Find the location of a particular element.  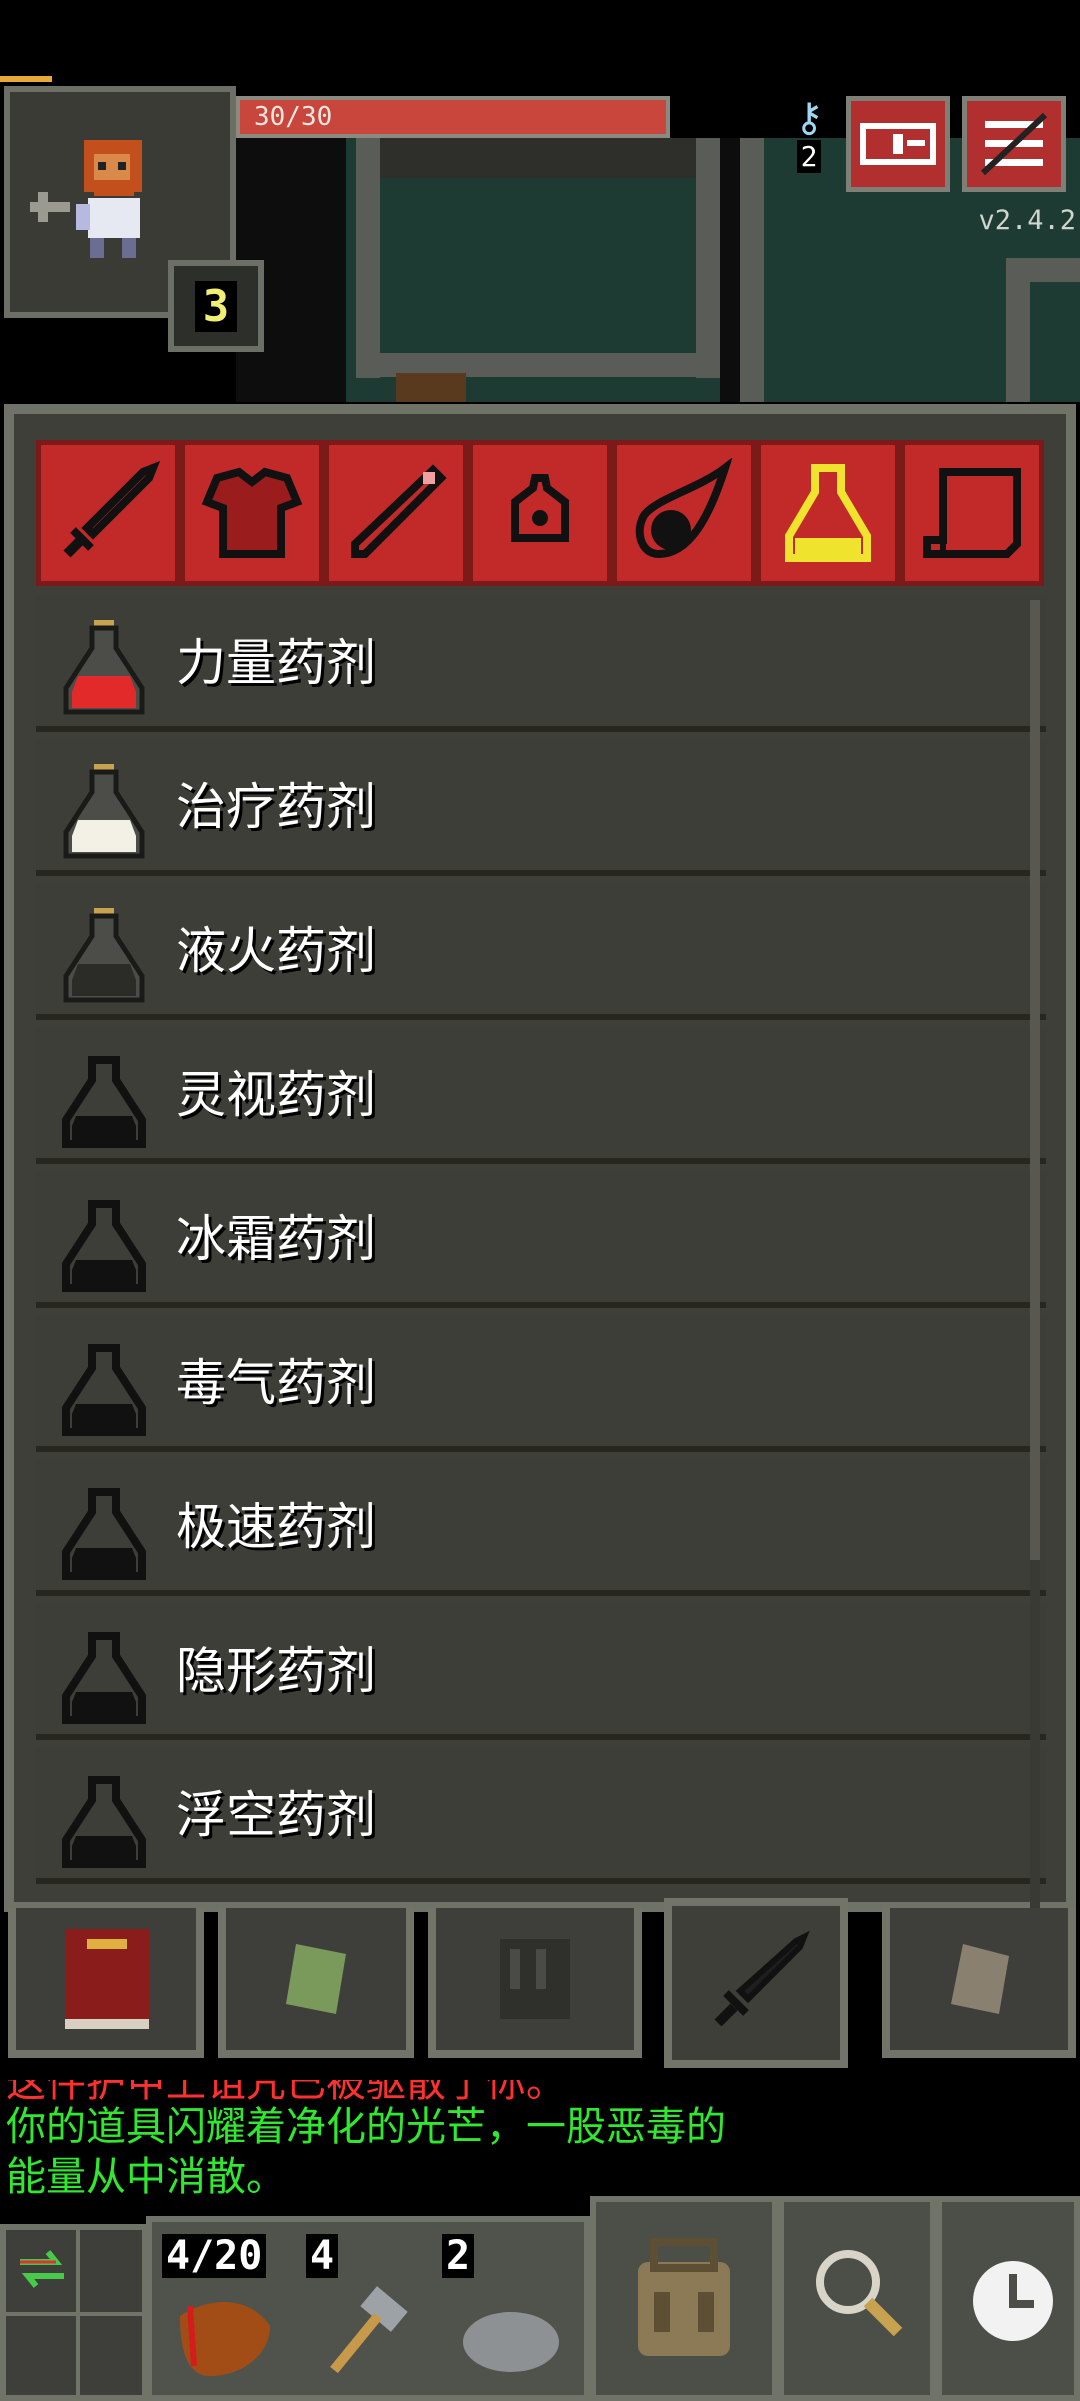

potion-icon is located at coordinates (828, 513).